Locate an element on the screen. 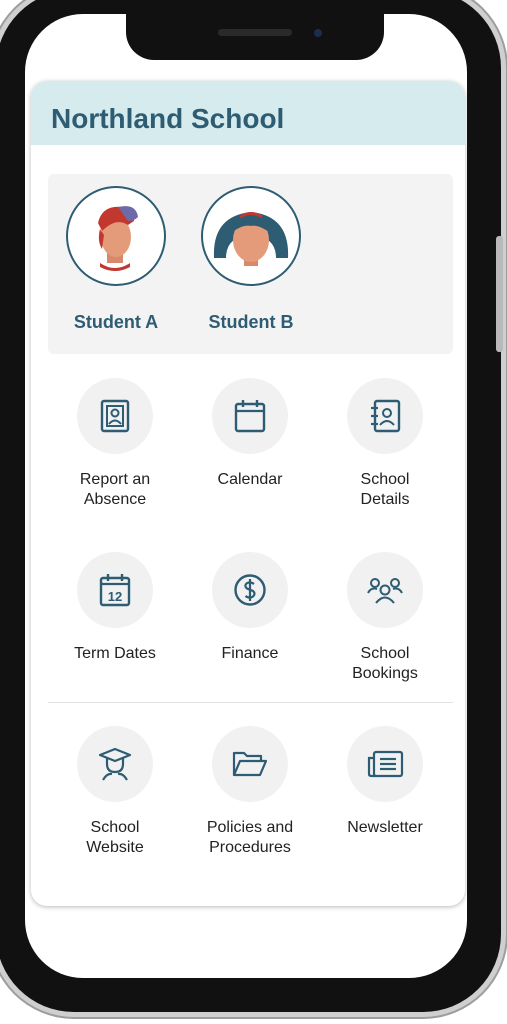 The image size is (507, 1024). student-b-avatar is located at coordinates (251, 236).